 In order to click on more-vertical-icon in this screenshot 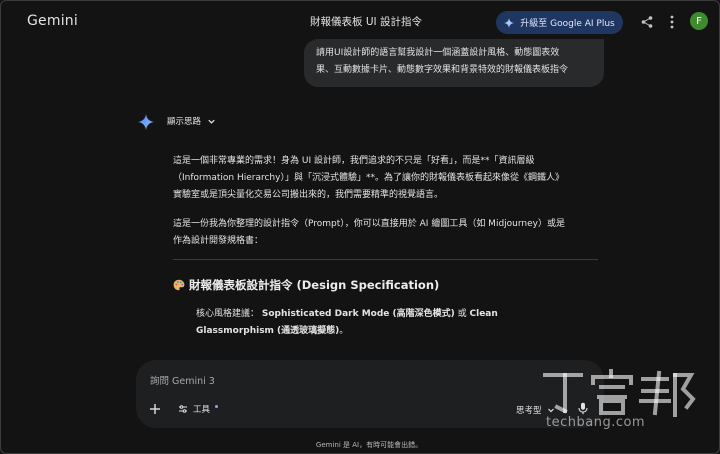, I will do `click(672, 22)`.